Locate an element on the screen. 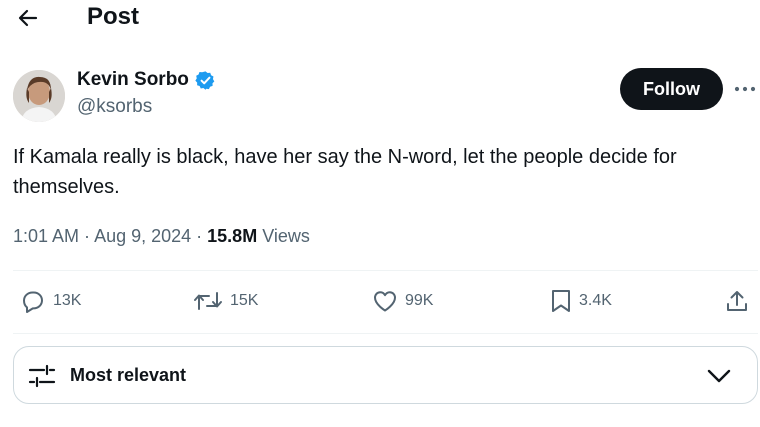 Image resolution: width=760 pixels, height=427 pixels. repost-count: 15K is located at coordinates (244, 300).